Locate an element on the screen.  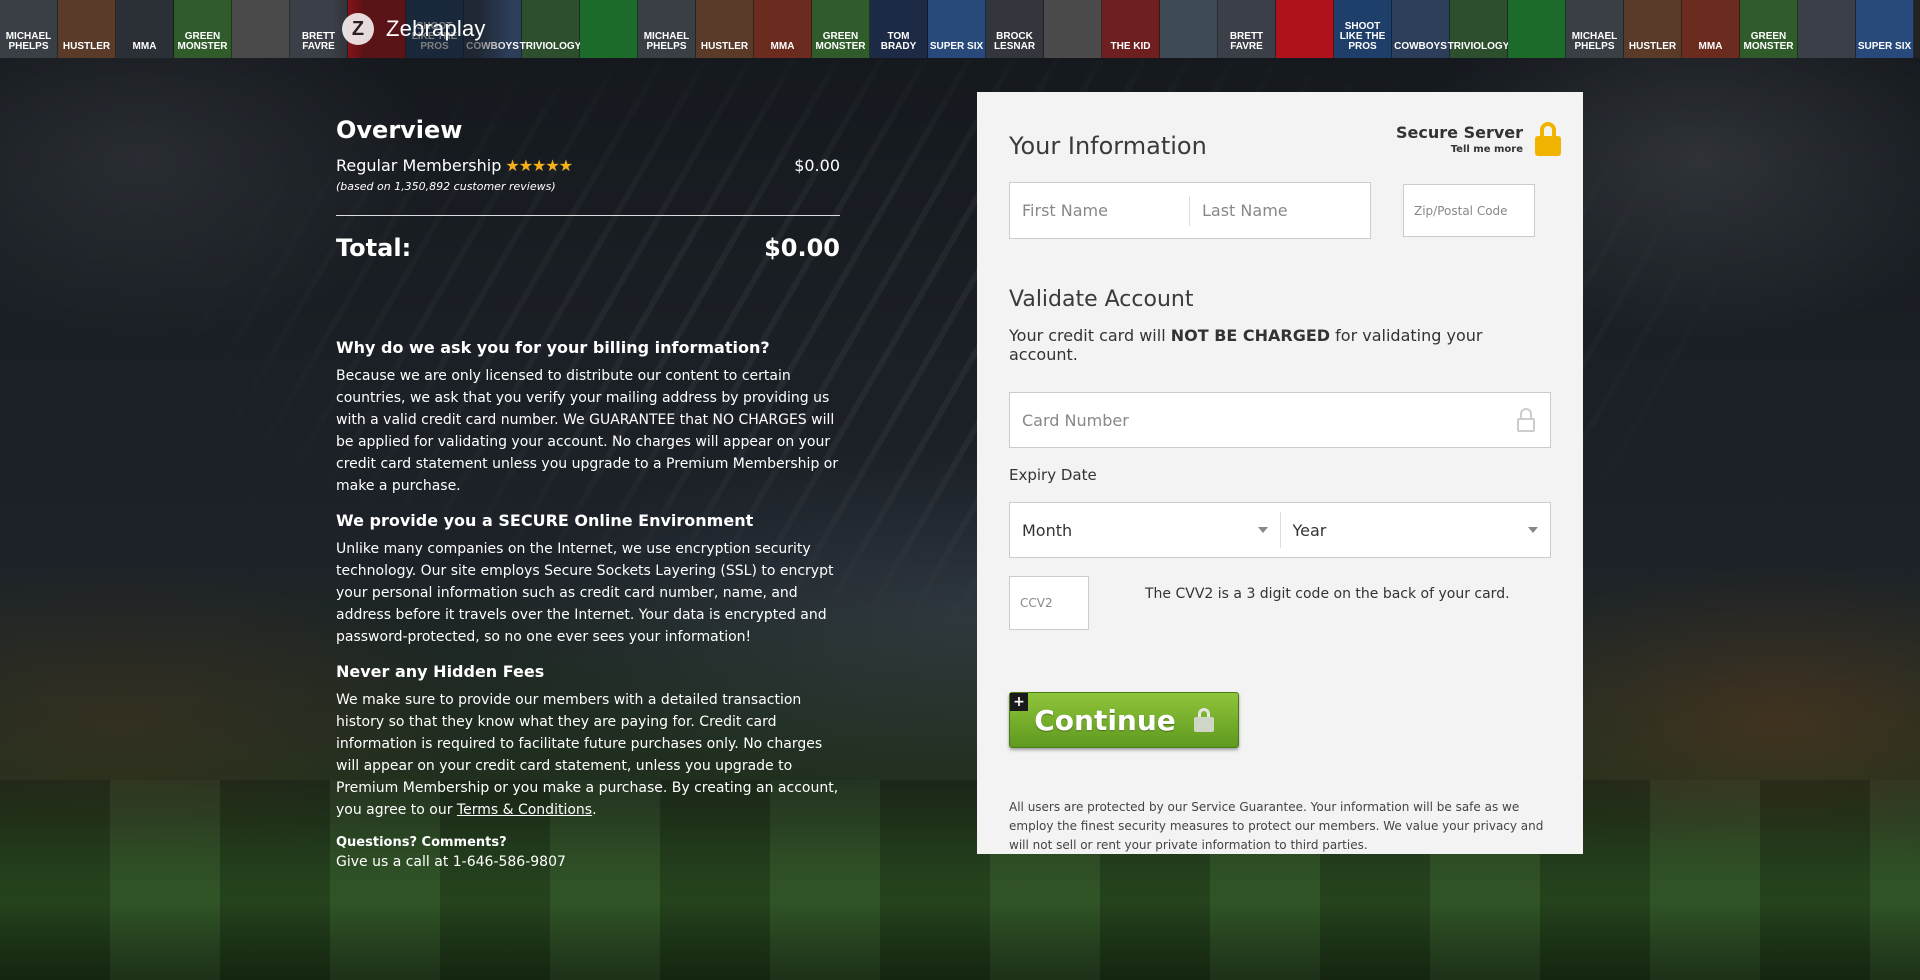
validate-bold: NOT BE CHARGED is located at coordinates (1250, 335).